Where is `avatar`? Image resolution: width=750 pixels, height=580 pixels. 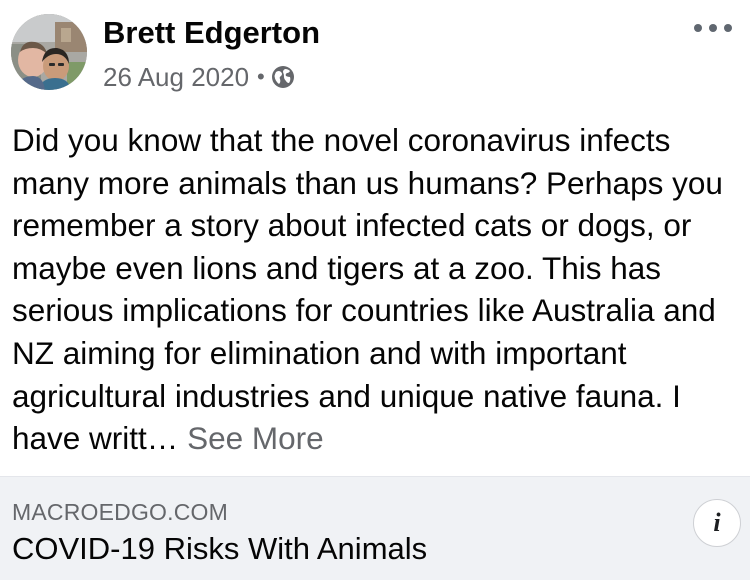
avatar is located at coordinates (49, 52).